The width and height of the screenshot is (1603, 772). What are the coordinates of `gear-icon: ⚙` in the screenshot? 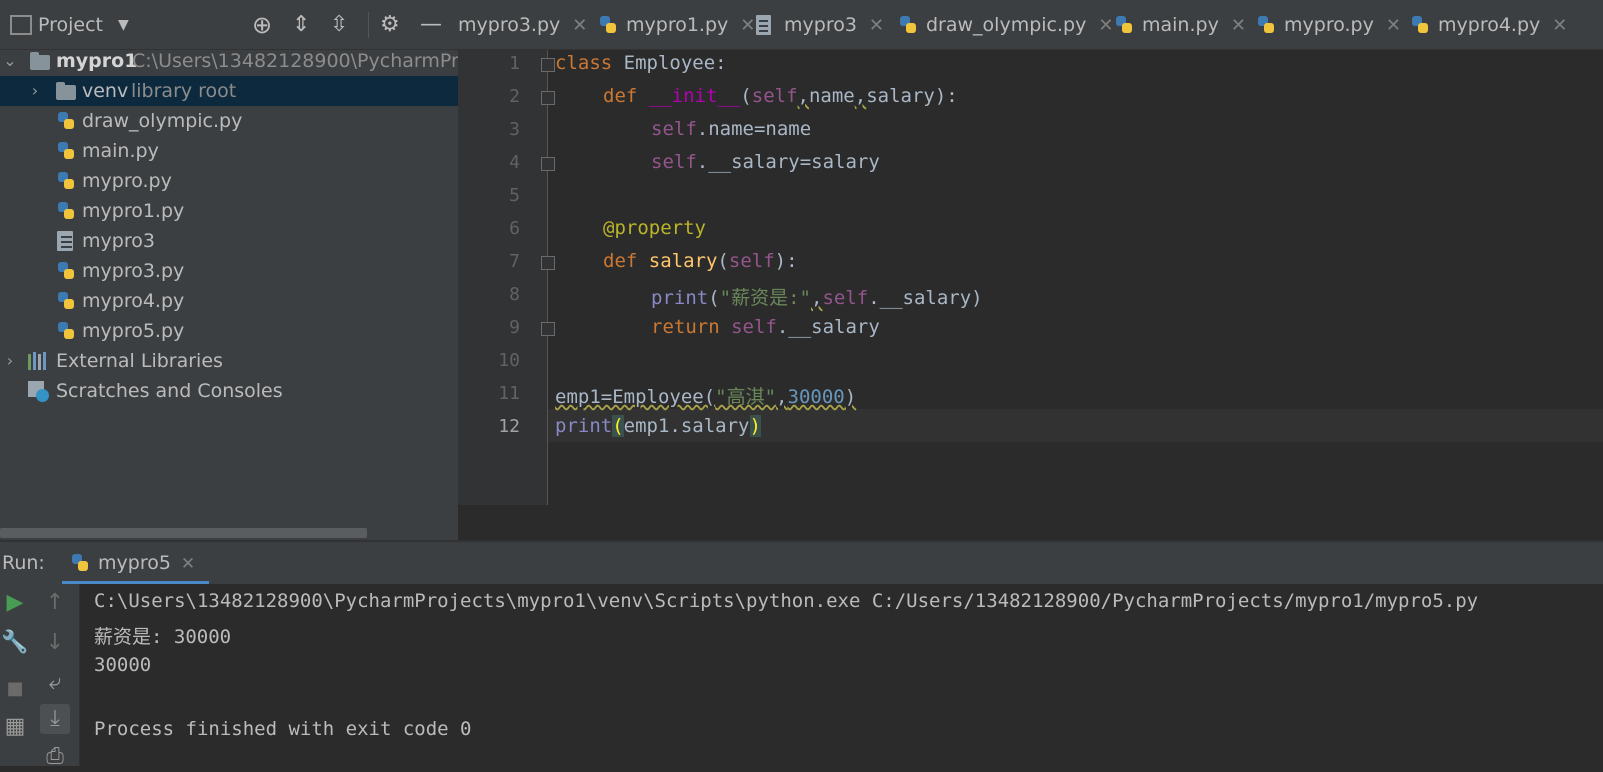 It's located at (390, 25).